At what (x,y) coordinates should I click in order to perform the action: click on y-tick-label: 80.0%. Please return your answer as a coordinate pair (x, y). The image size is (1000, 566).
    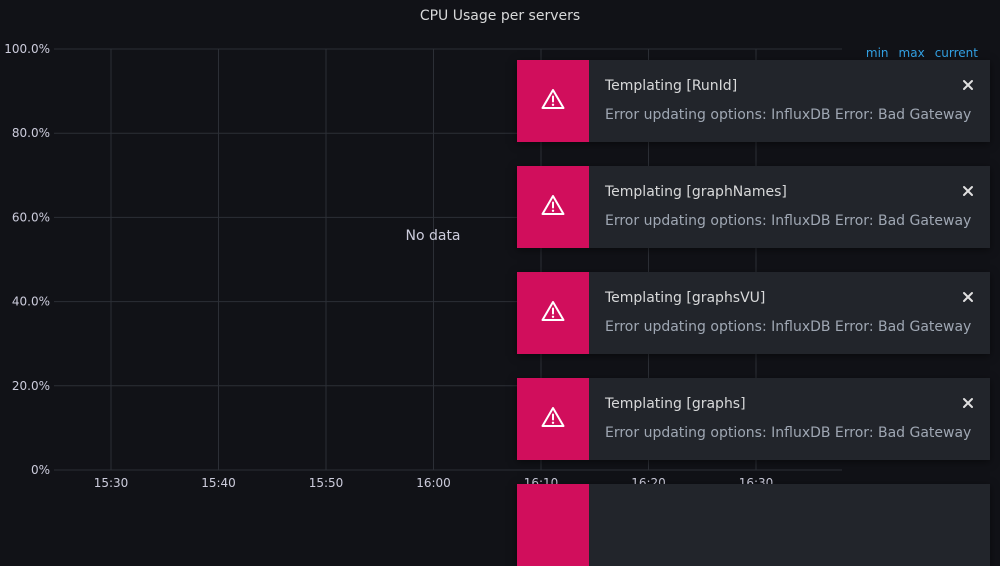
    Looking at the image, I should click on (31, 133).